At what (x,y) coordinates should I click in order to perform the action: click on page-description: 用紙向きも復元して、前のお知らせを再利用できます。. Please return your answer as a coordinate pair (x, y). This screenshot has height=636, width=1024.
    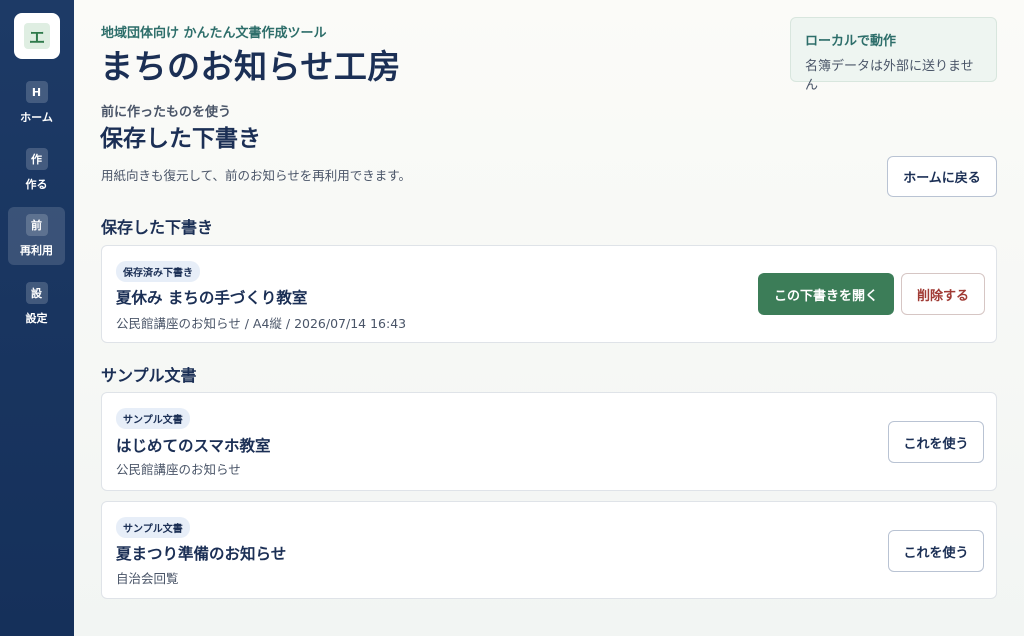
    Looking at the image, I should click on (256, 175).